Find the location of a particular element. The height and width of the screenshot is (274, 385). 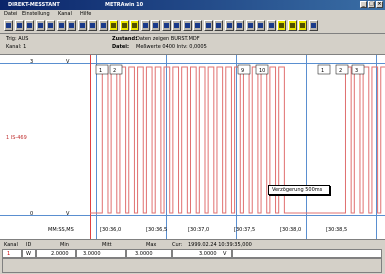

mitt-cell: 3.0000 is located at coordinates (101, 253).